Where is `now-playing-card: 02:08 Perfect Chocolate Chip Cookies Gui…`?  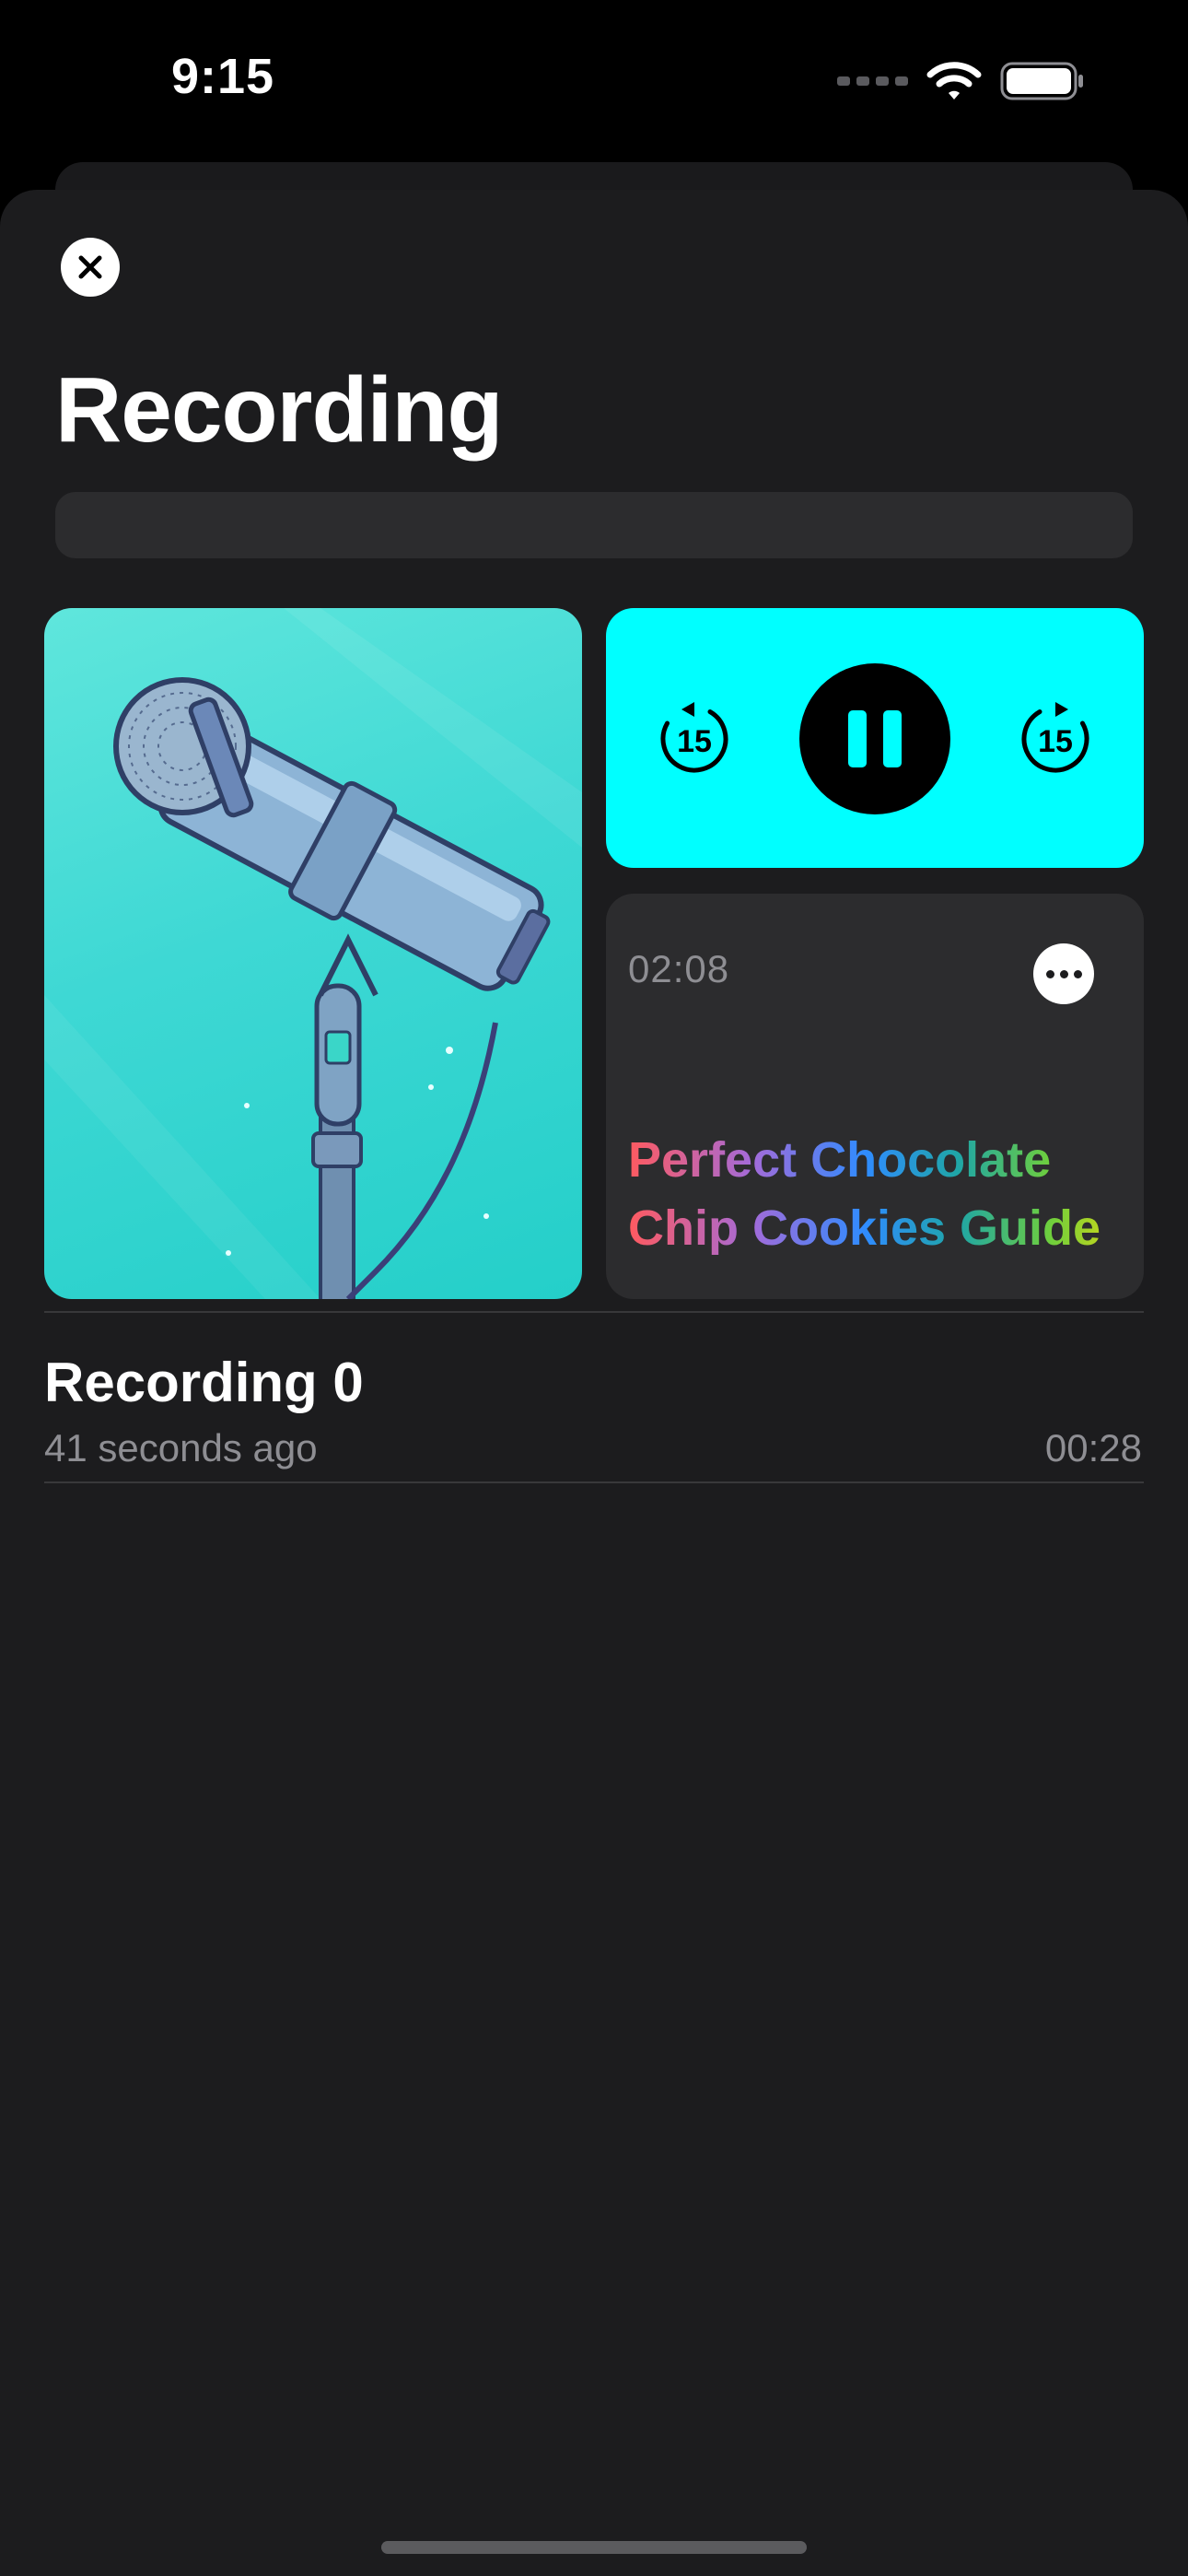
now-playing-card: 02:08 Perfect Chocolate Chip Cookies Gui… is located at coordinates (875, 1096).